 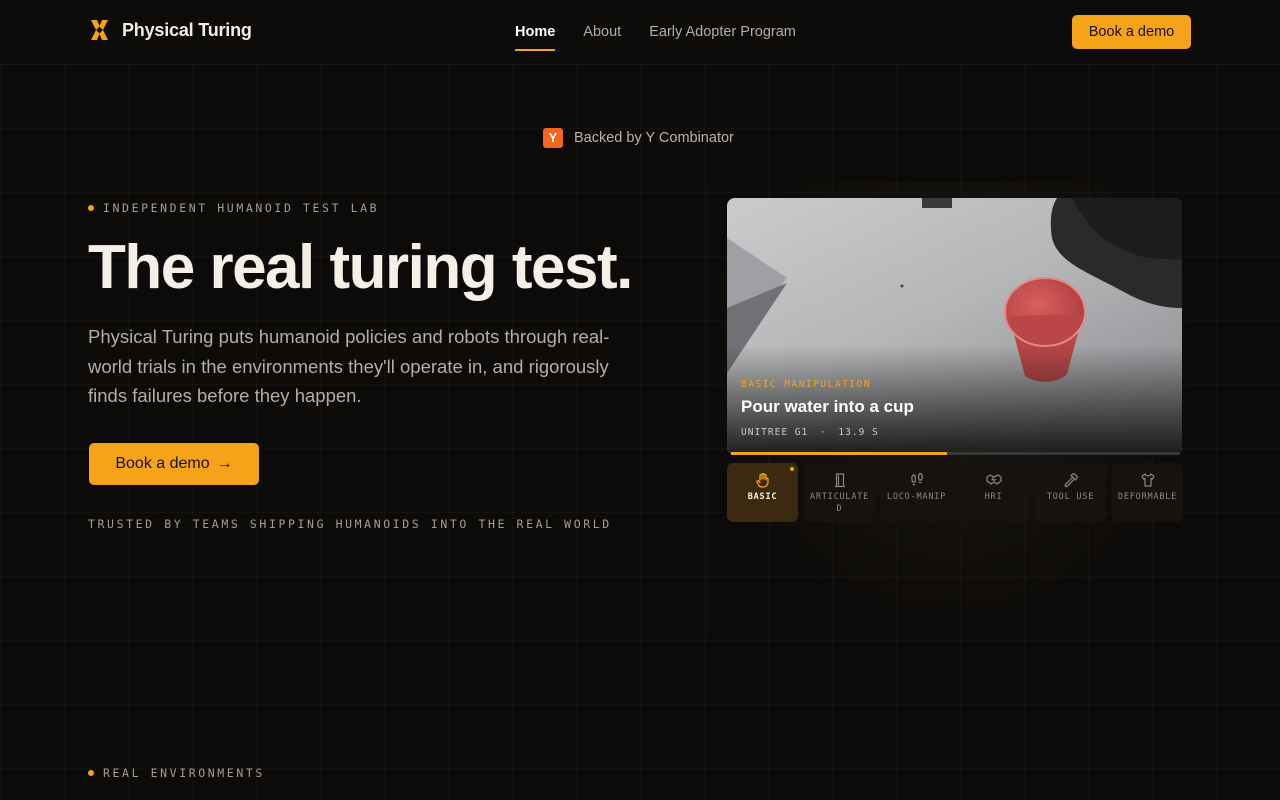 What do you see at coordinates (762, 497) in the screenshot?
I see `tab-basic-label: BASIC` at bounding box center [762, 497].